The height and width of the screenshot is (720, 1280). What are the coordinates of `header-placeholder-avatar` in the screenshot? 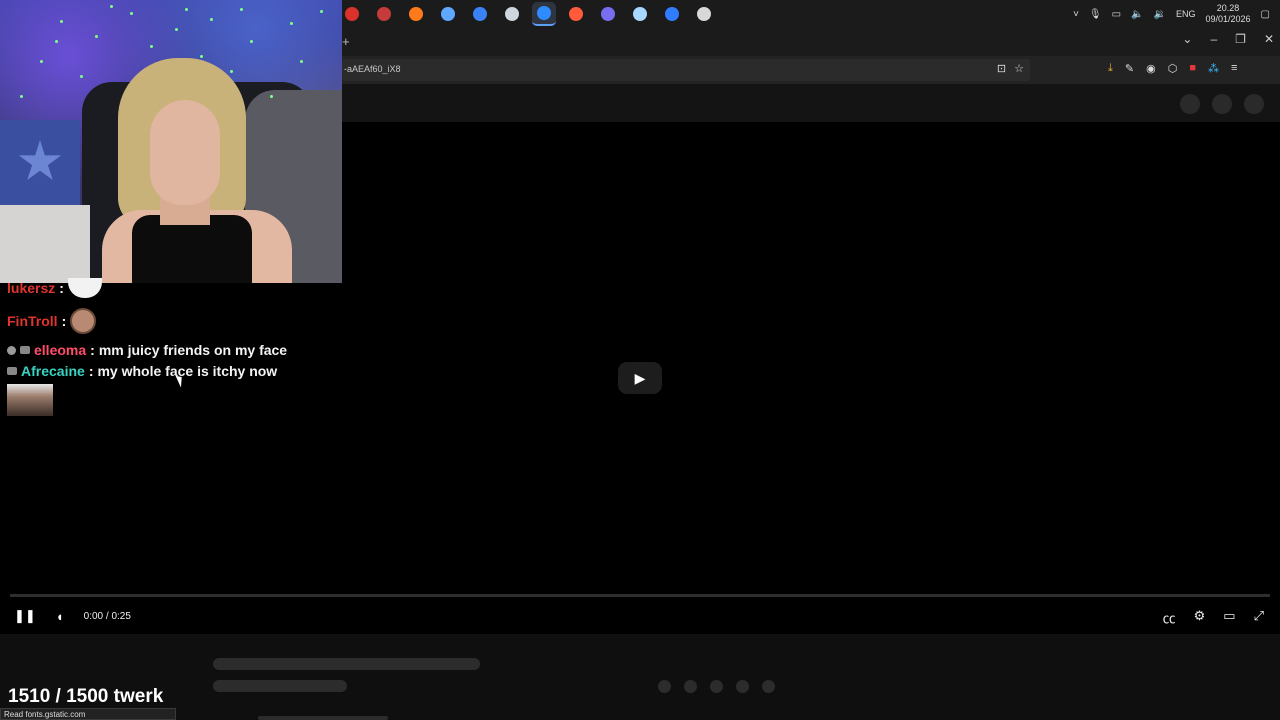 It's located at (1254, 104).